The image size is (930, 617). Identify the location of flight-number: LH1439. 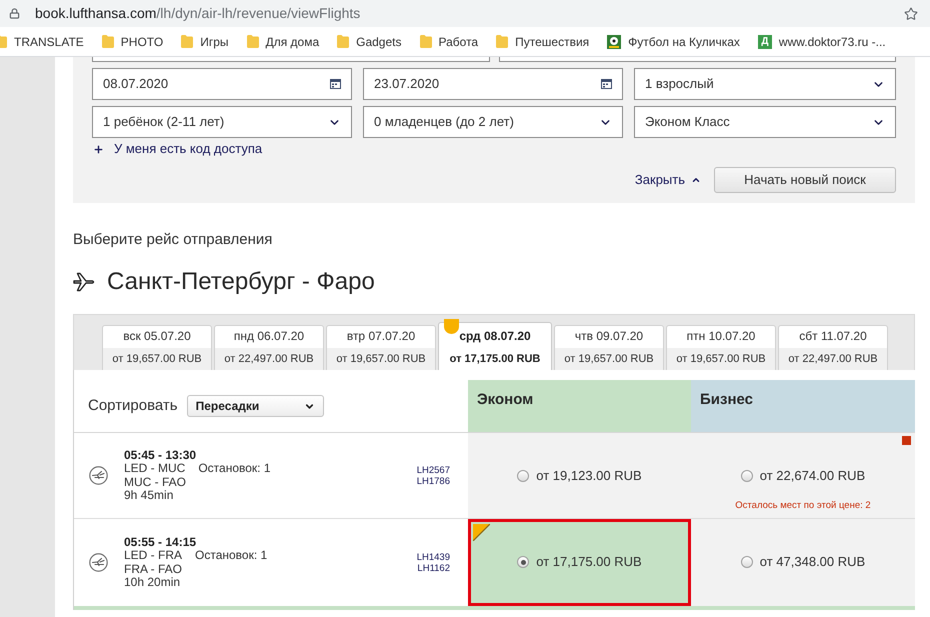
(433, 557).